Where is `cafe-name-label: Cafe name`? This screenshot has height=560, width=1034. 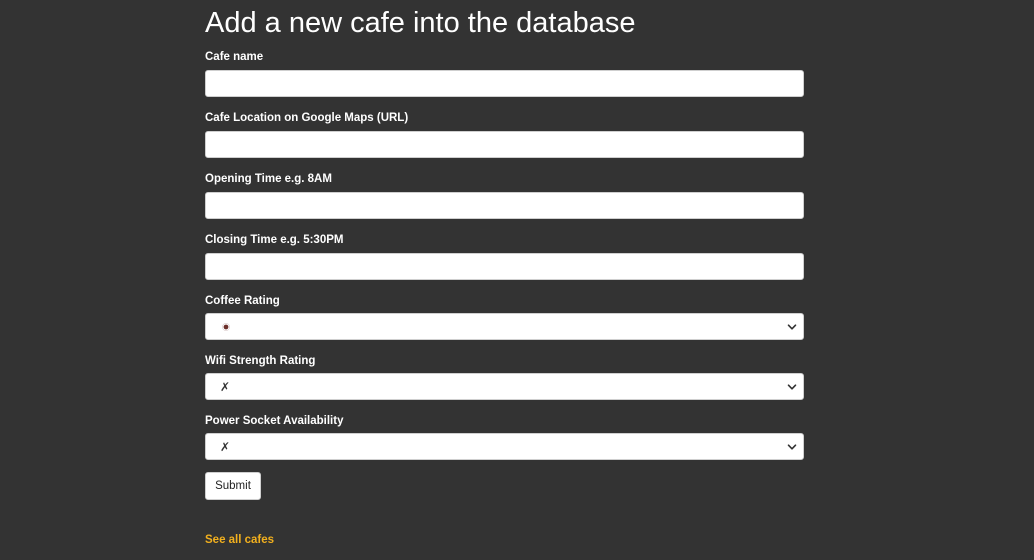
cafe-name-label: Cafe name is located at coordinates (234, 57).